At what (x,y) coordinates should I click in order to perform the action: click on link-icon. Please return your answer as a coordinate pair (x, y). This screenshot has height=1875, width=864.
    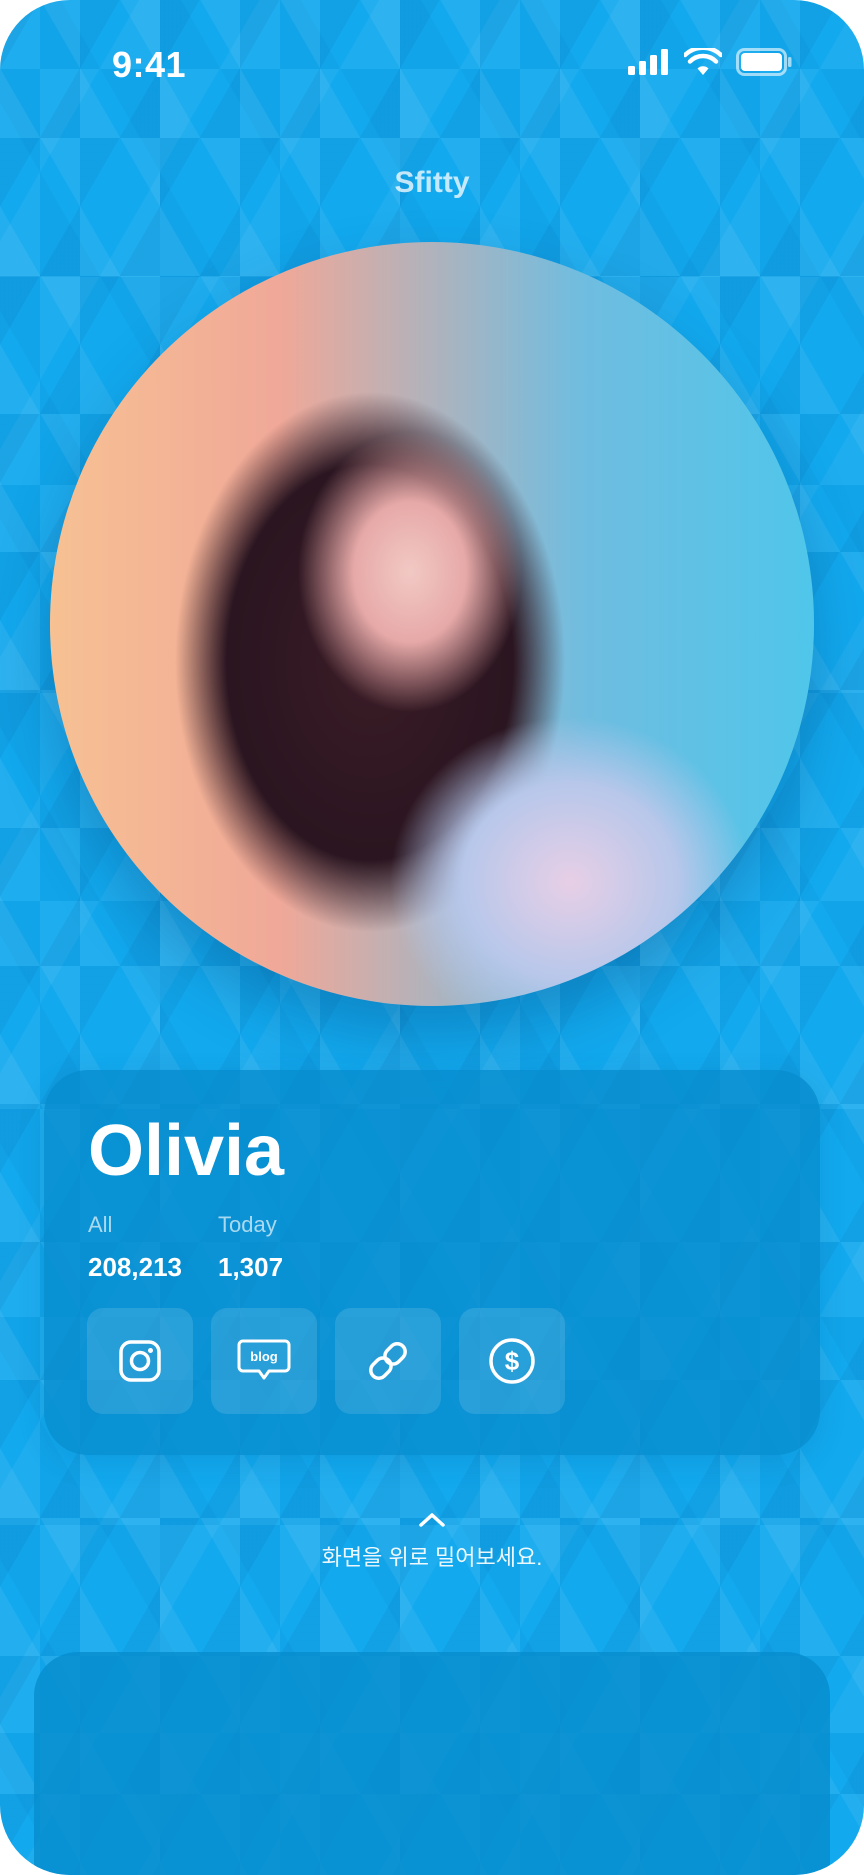
    Looking at the image, I should click on (388, 1361).